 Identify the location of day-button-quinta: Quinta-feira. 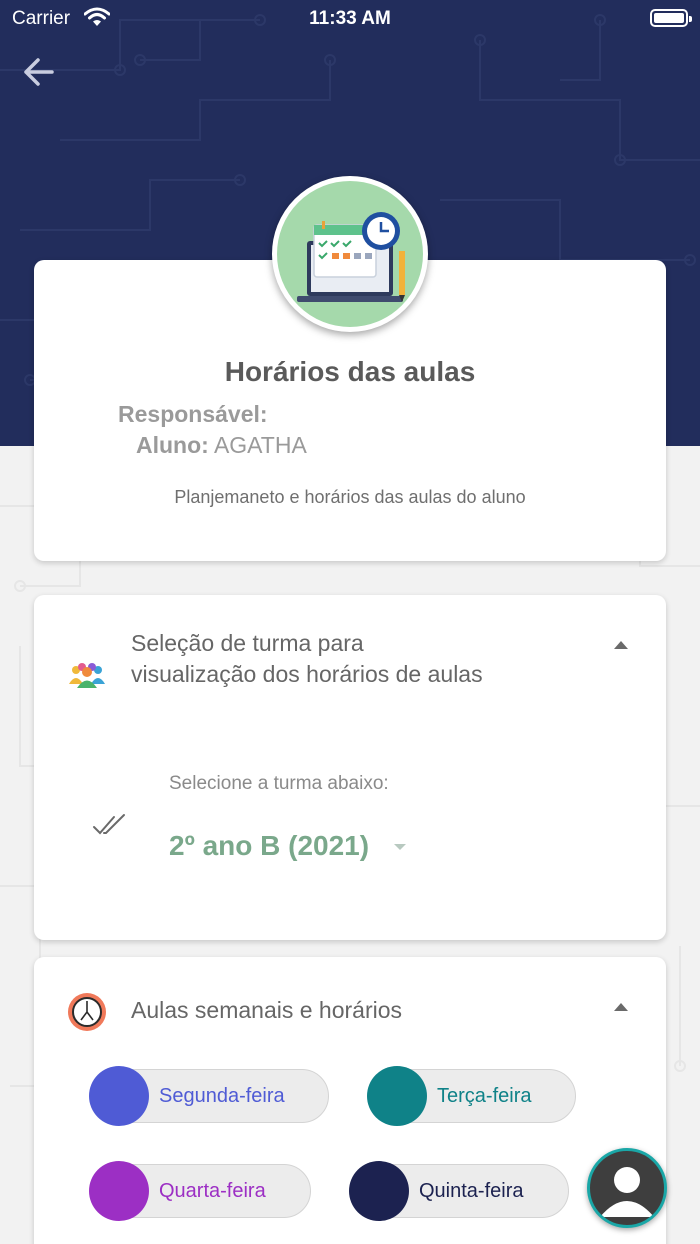
(459, 1191).